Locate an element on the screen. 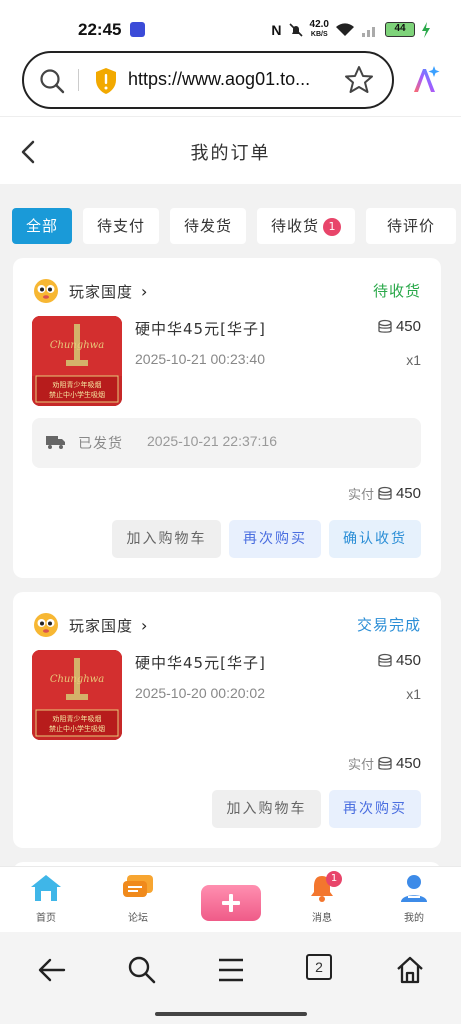 This screenshot has width=461, height=1024. confirm-receipt-button: 确认收货 is located at coordinates (375, 539).